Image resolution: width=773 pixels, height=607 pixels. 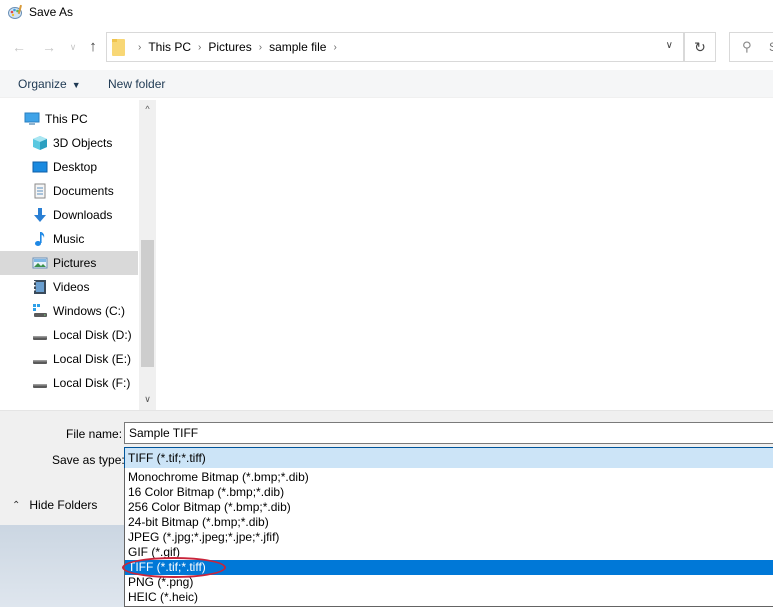 What do you see at coordinates (94, 434) in the screenshot?
I see `file-name-label: File name:` at bounding box center [94, 434].